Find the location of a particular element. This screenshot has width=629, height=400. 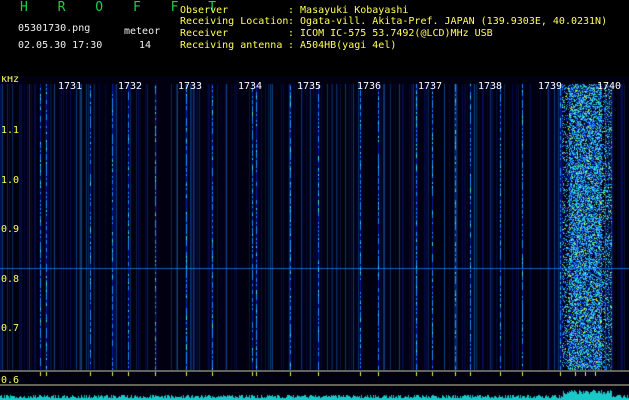

time-tick-label: 1736 is located at coordinates (369, 86).